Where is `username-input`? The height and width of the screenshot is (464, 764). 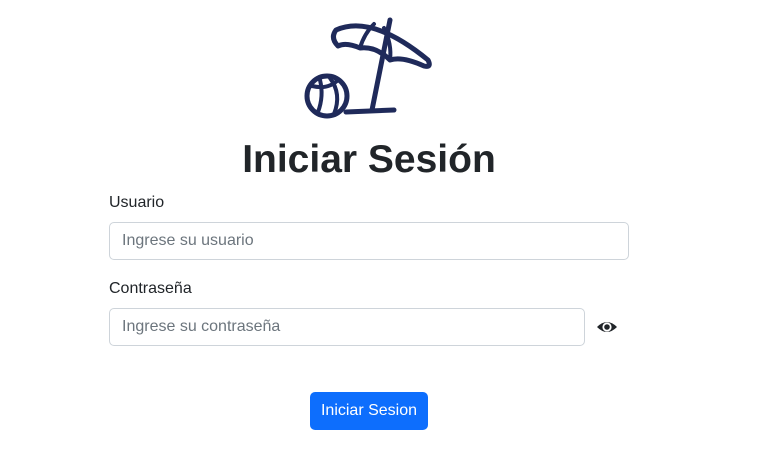 username-input is located at coordinates (369, 241).